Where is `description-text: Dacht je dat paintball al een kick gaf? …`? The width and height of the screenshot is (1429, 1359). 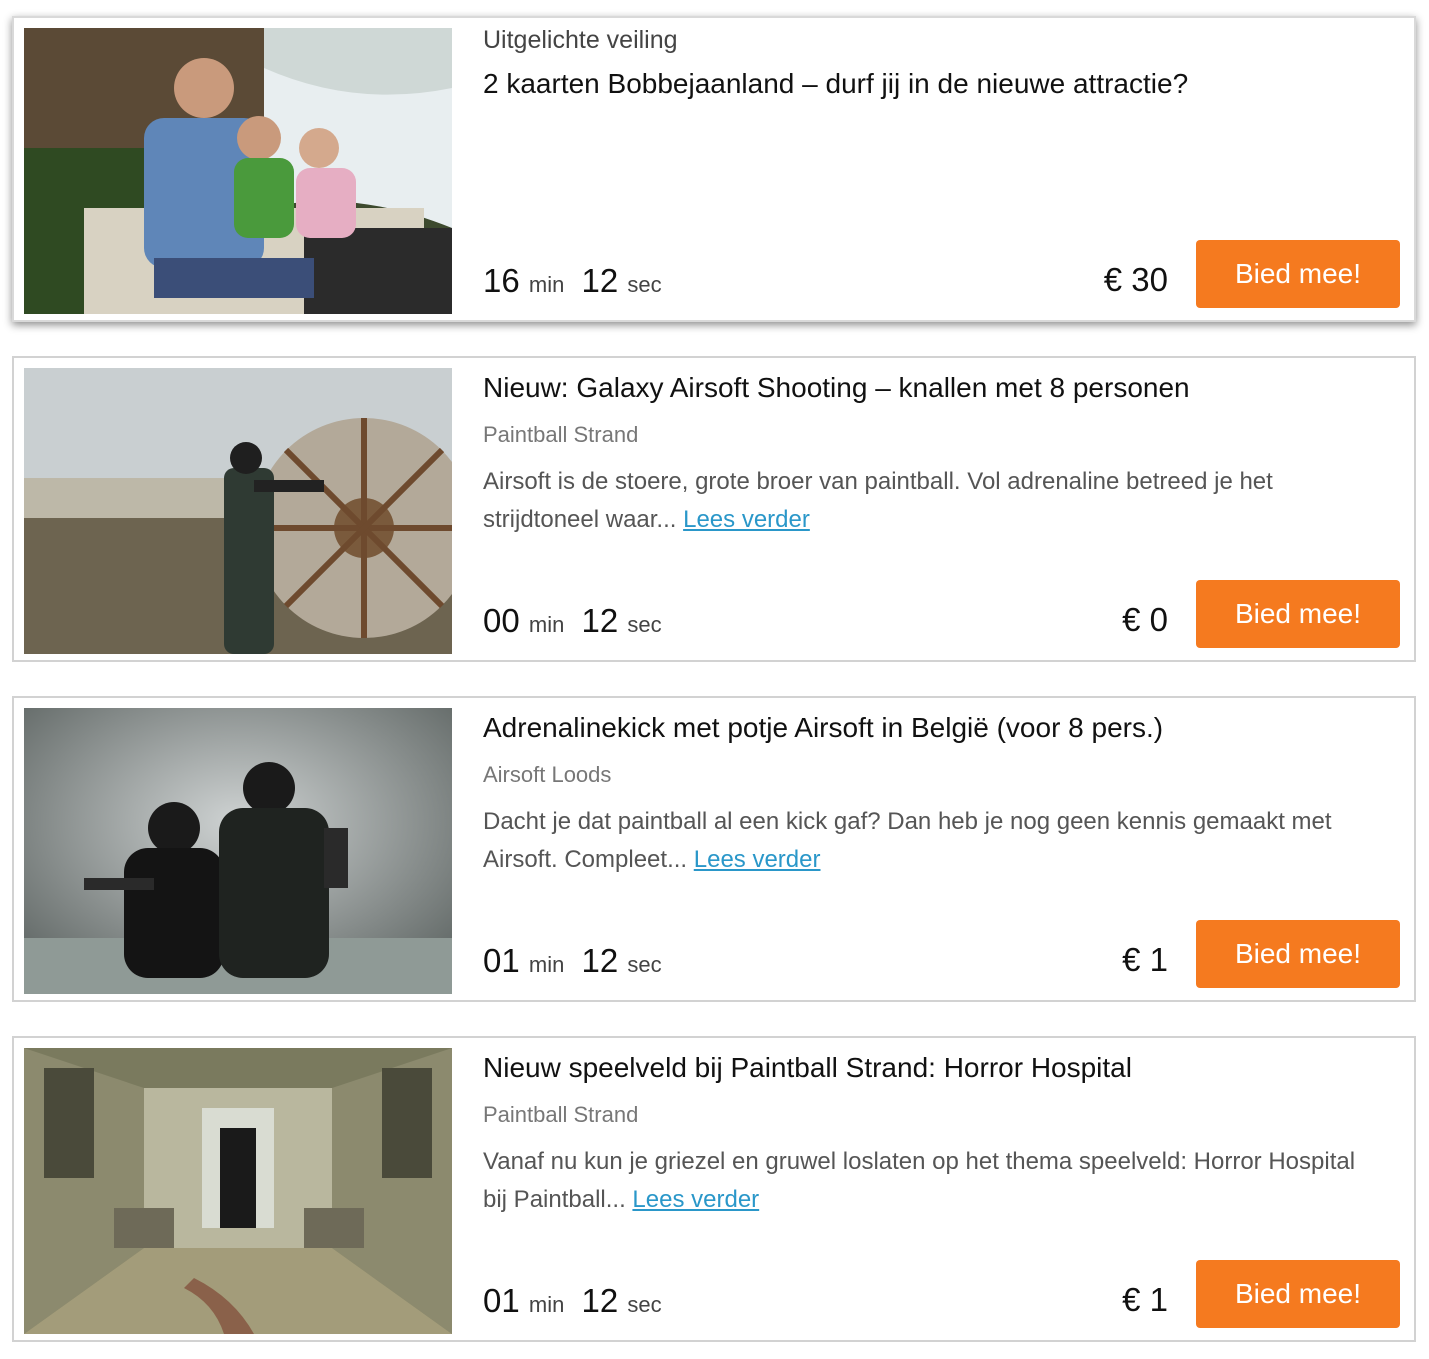
description-text: Dacht je dat paintball al een kick gaf? … is located at coordinates (907, 840).